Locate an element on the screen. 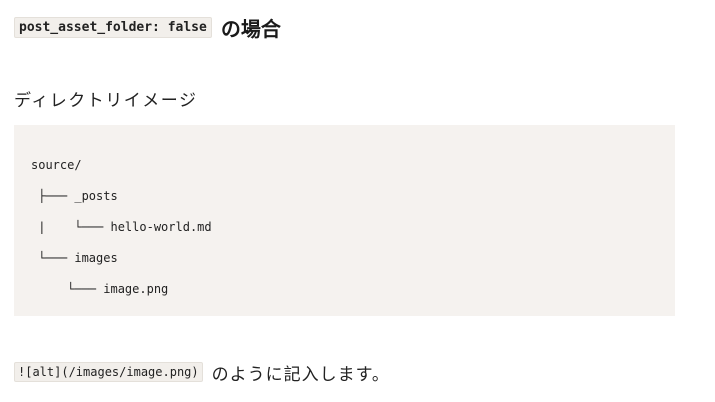 This screenshot has height=402, width=715. usage-paragraph: ![alt](/images/image.png) のように記入します。 is located at coordinates (202, 372).